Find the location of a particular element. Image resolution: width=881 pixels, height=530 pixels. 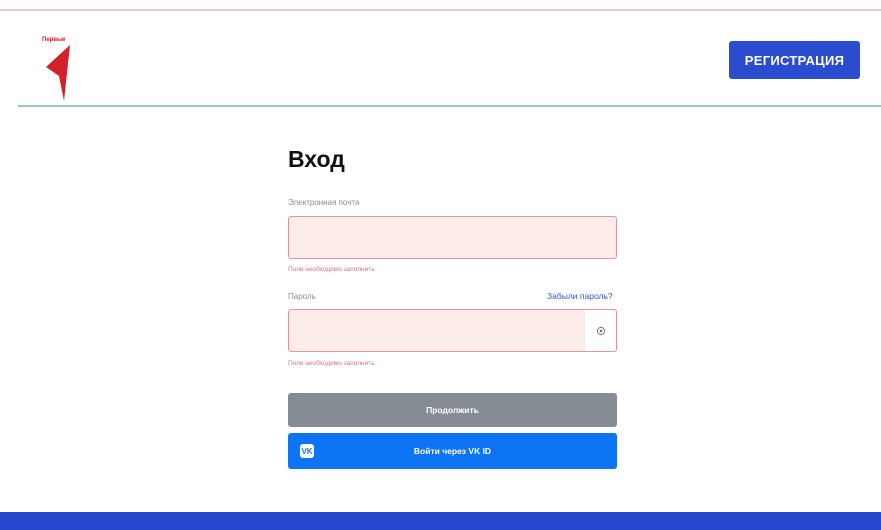

vk-id-login-button: VK Войти через VK ID is located at coordinates (452, 451).